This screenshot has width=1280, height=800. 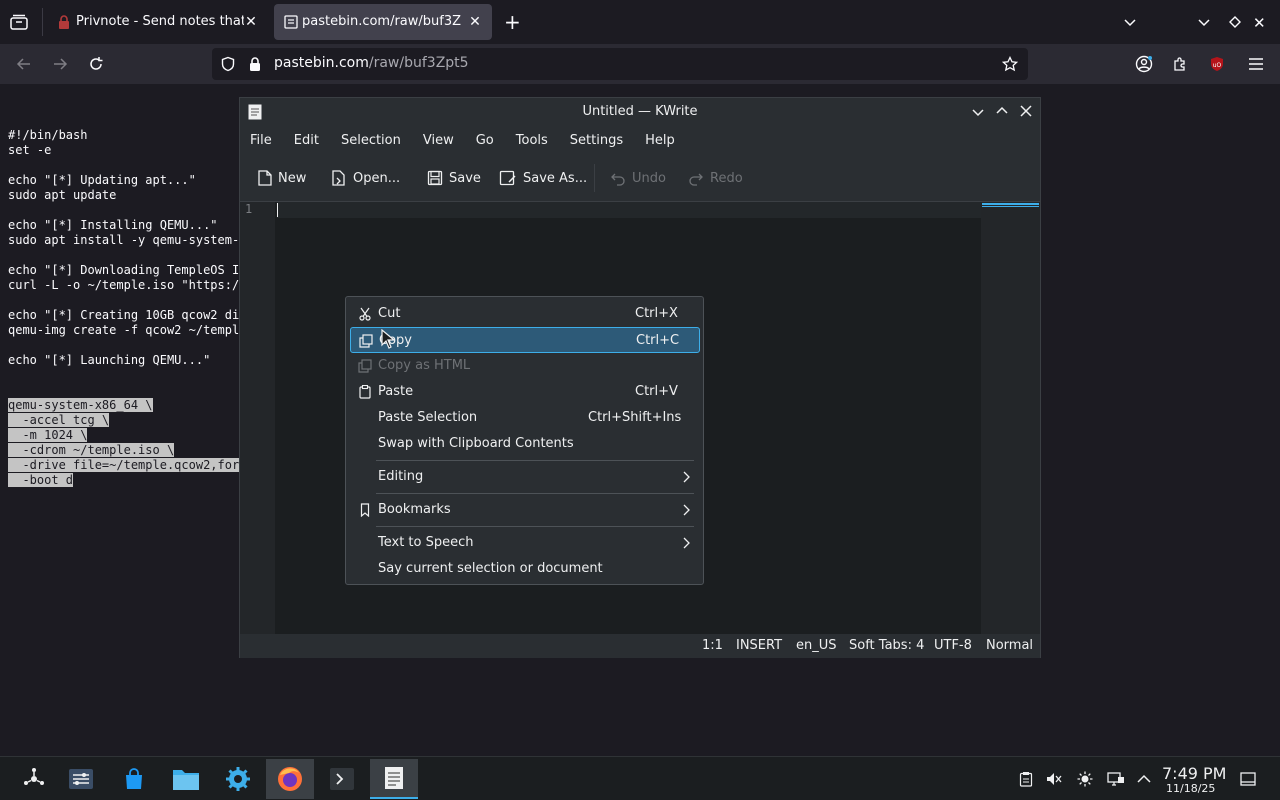 I want to click on tab-list-chevron-icon, so click(x=1130, y=22).